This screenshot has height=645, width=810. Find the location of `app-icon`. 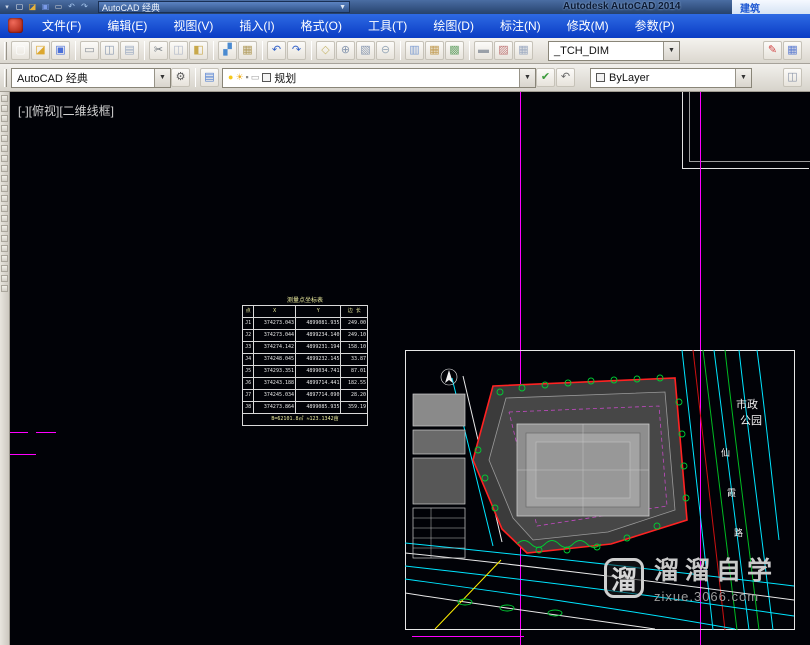

app-icon is located at coordinates (15, 25).